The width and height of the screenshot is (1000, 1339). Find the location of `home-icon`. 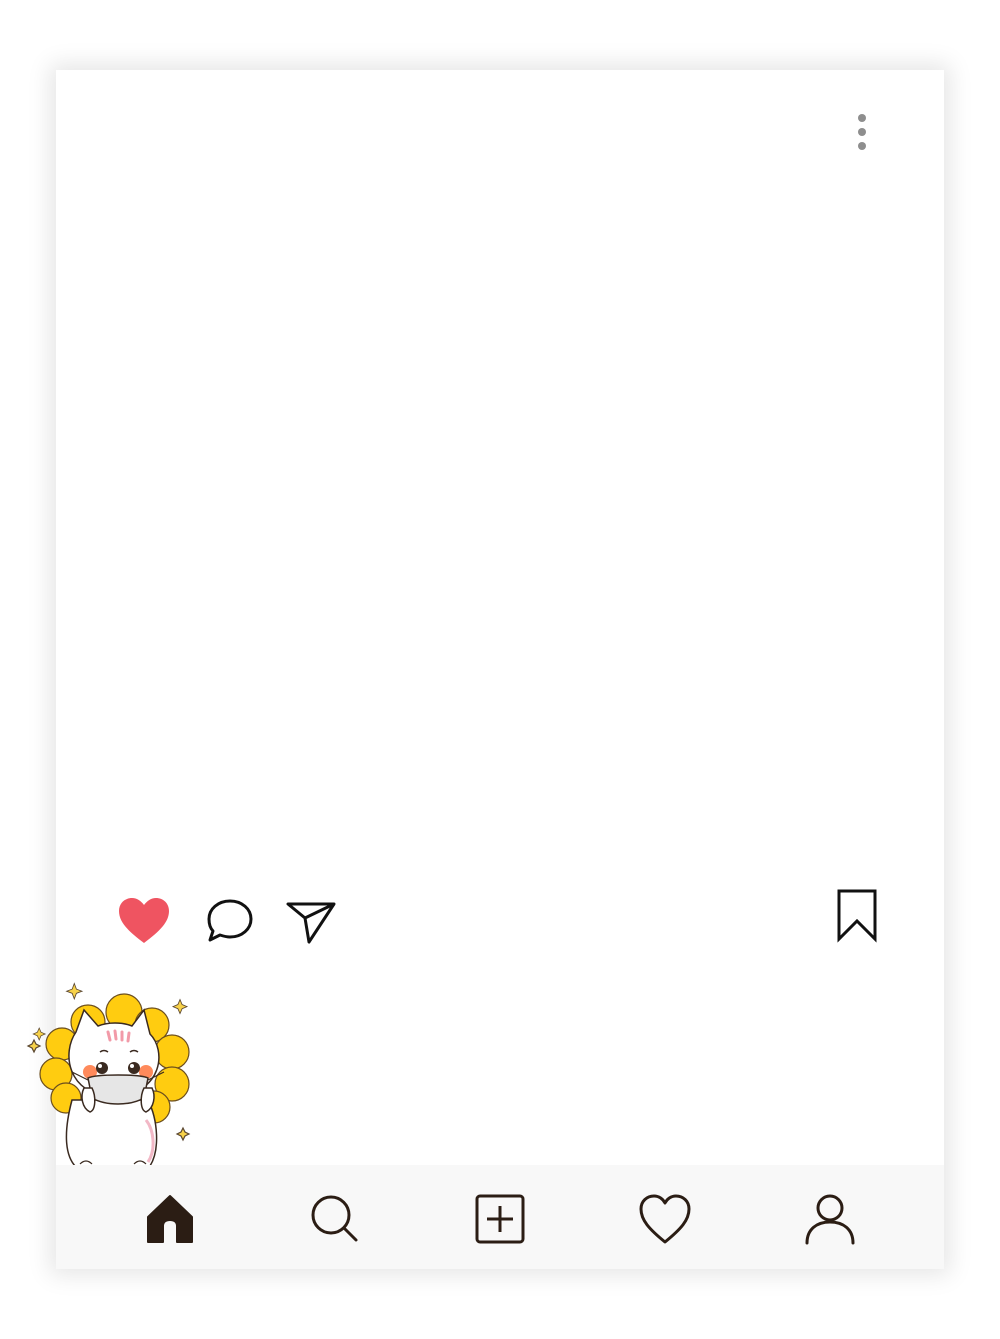

home-icon is located at coordinates (170, 1219).